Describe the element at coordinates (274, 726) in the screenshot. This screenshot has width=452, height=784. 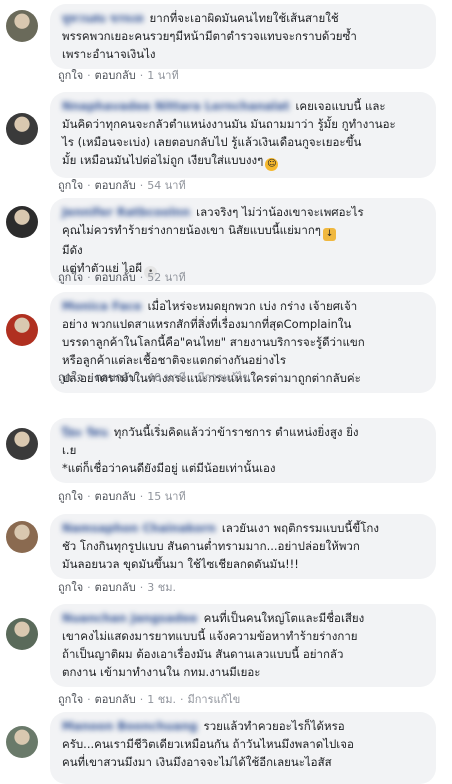
I see `comment-text-line: รวยแล้วทำควยอะไรก็ได้หรอ` at that location.